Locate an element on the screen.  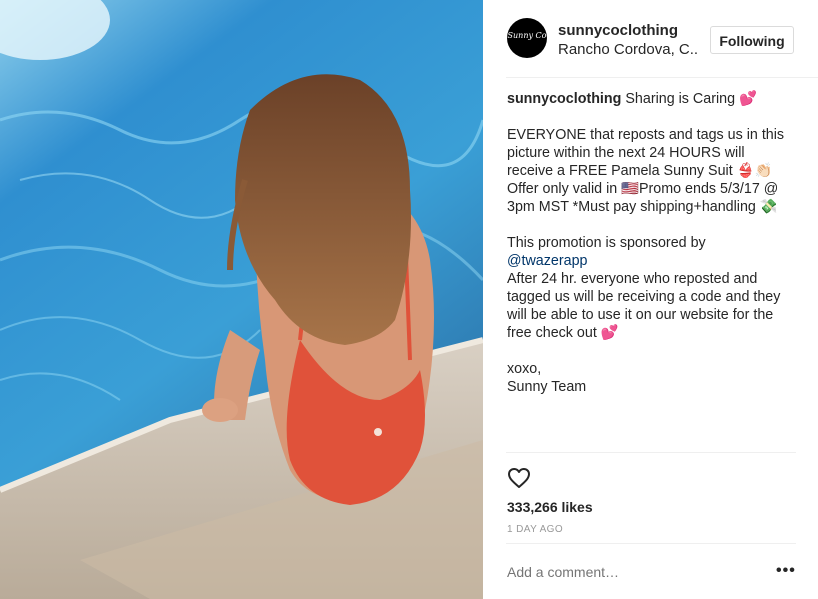
mention-link: @twazerapp is located at coordinates (655, 261).